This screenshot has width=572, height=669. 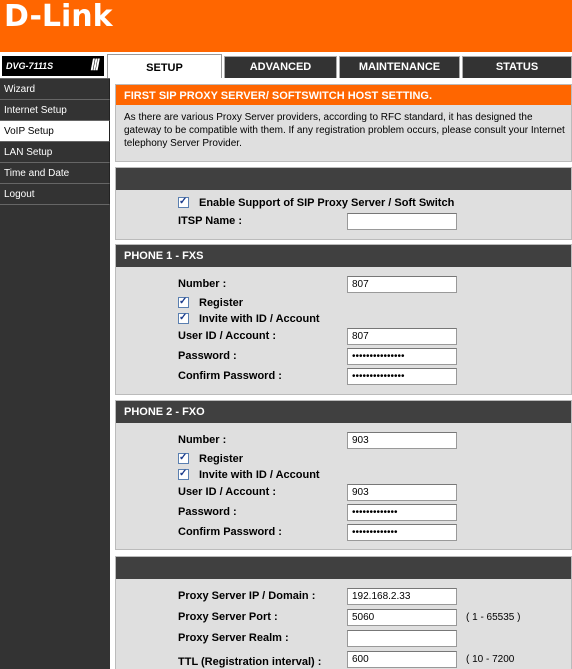 What do you see at coordinates (402, 596) in the screenshot?
I see `proxy-ip-input: 192.168.2.33` at bounding box center [402, 596].